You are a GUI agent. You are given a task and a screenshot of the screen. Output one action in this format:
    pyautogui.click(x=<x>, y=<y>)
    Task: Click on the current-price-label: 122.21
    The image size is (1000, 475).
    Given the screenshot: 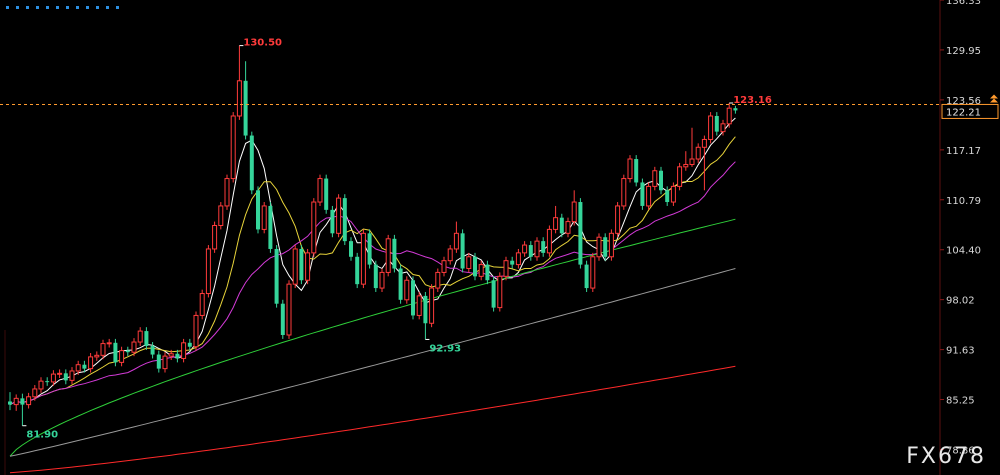 What is the action you would take?
    pyautogui.click(x=963, y=112)
    